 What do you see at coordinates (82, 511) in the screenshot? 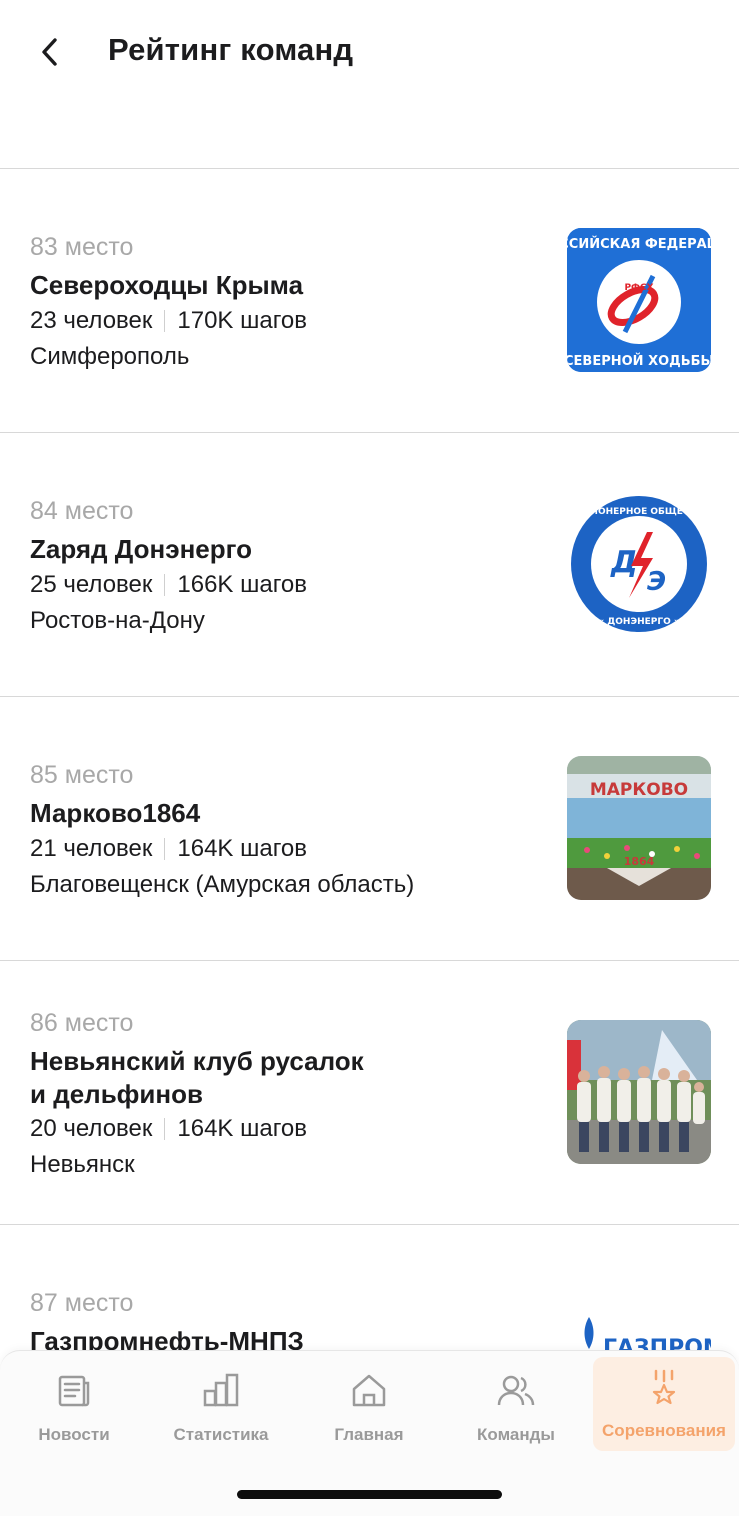
I see `team-place: 84 место` at bounding box center [82, 511].